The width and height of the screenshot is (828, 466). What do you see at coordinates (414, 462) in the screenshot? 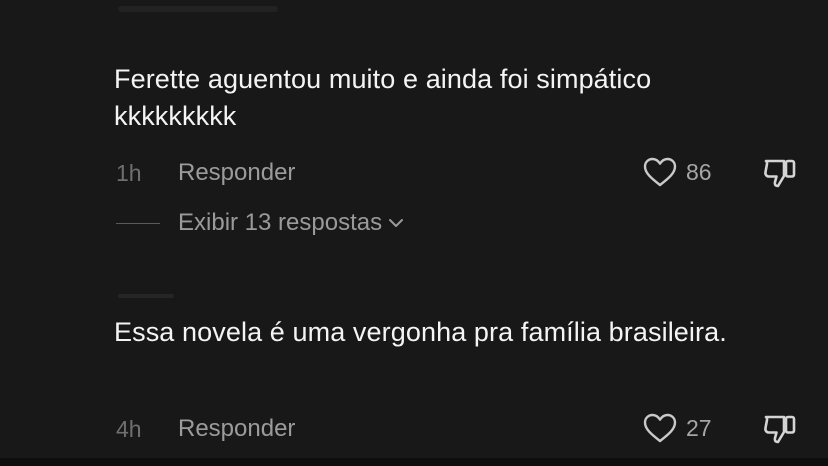
I see `bottom-edge` at bounding box center [414, 462].